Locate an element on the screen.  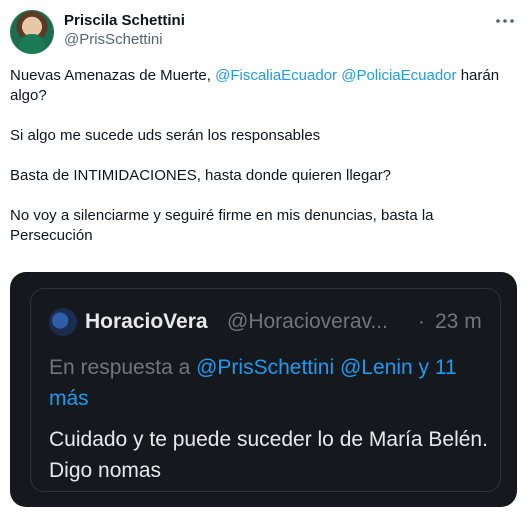
tweet-text: Nuevas Amenazas de Muerte, is located at coordinates (113, 75).